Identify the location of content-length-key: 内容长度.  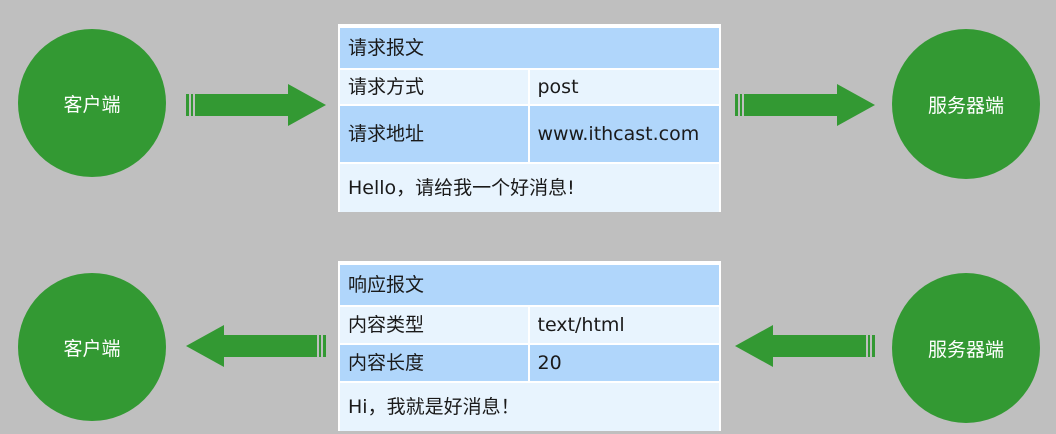
(435, 364).